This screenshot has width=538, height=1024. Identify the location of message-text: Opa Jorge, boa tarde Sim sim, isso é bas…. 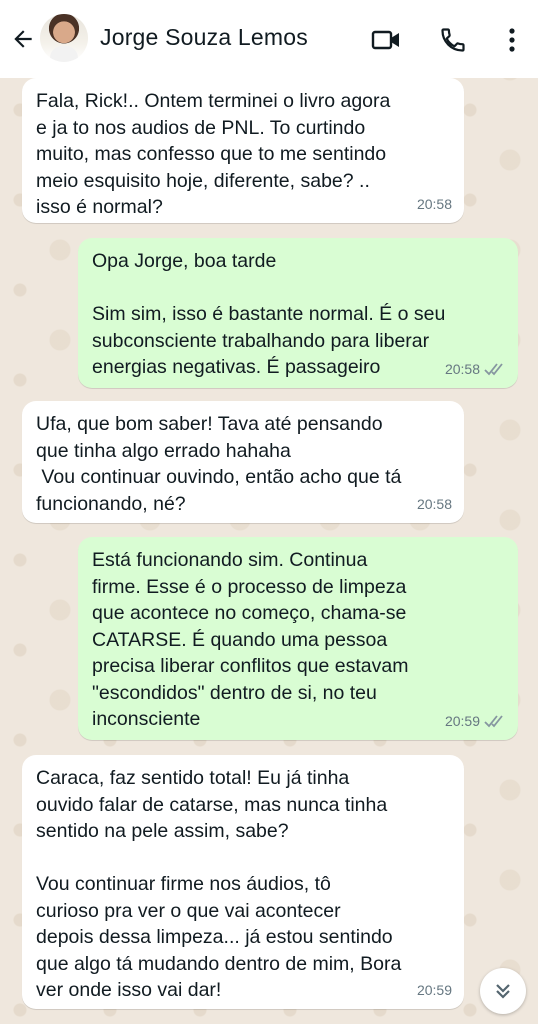
(269, 314).